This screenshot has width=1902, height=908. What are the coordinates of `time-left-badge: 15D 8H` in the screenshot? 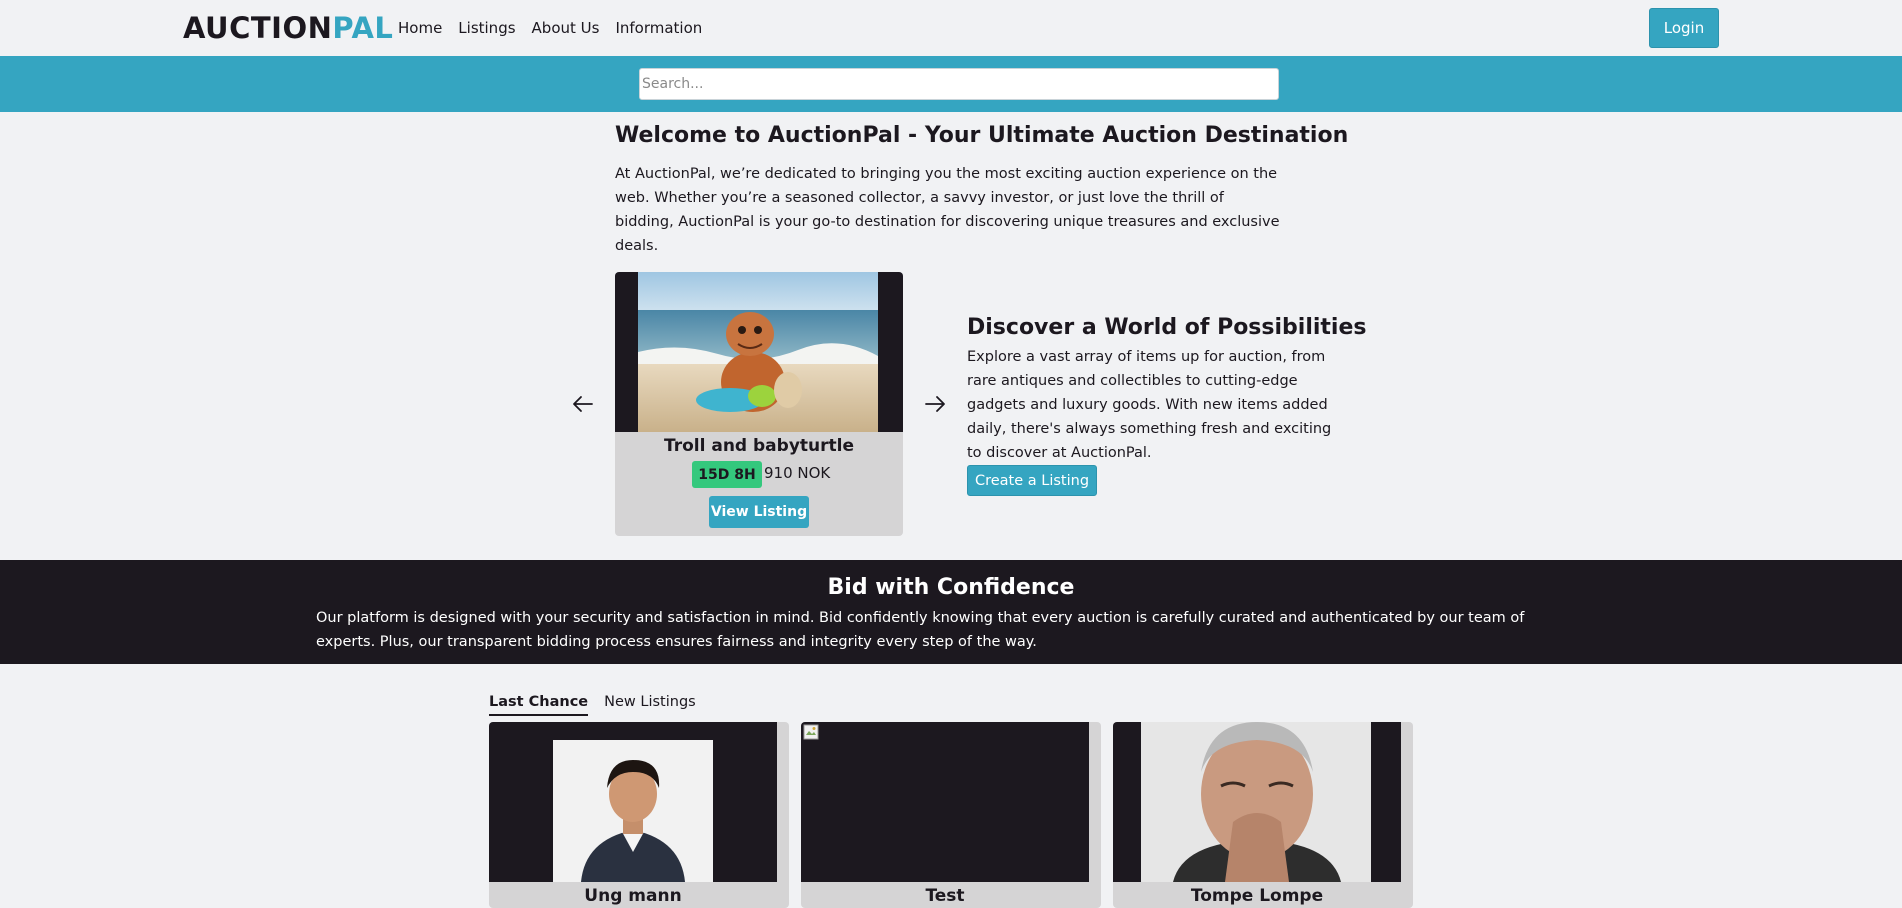 It's located at (727, 474).